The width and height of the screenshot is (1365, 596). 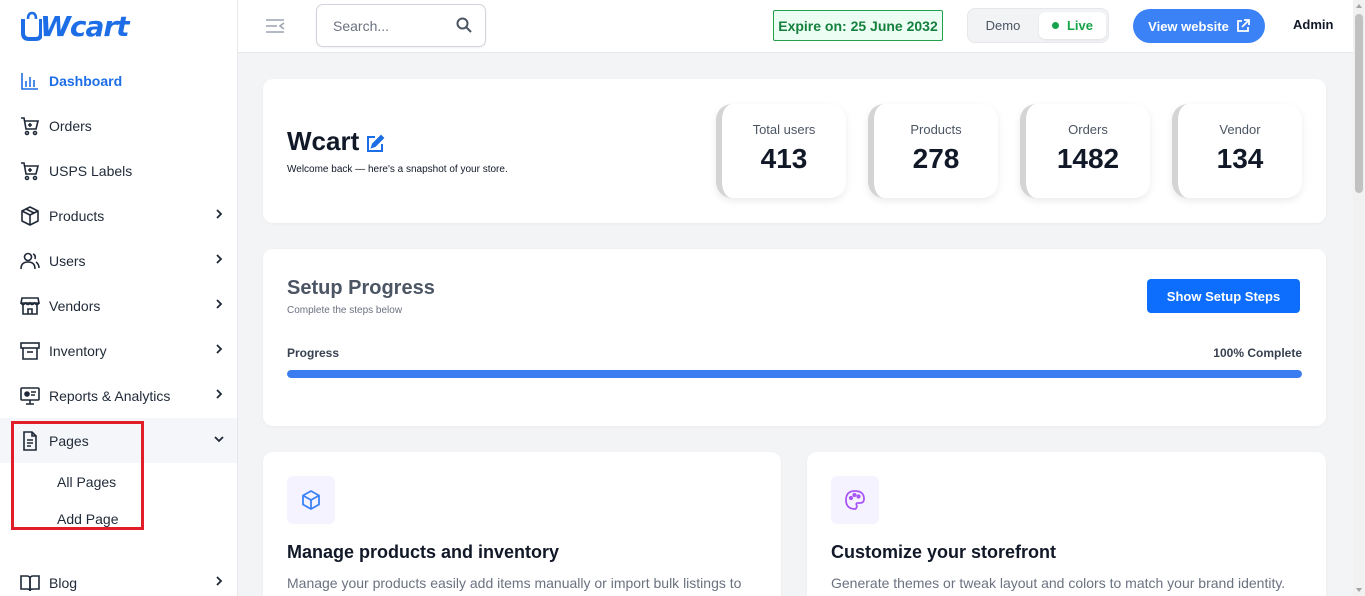 What do you see at coordinates (118, 215) in the screenshot?
I see `sidebar-item-products: Products` at bounding box center [118, 215].